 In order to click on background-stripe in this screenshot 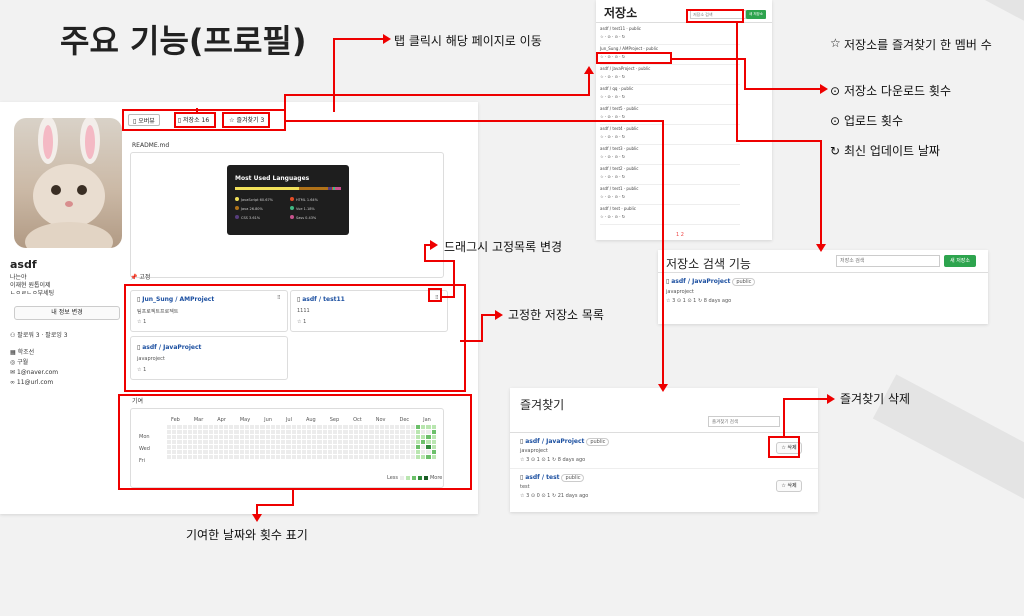, I will do `click(948, 495)`.